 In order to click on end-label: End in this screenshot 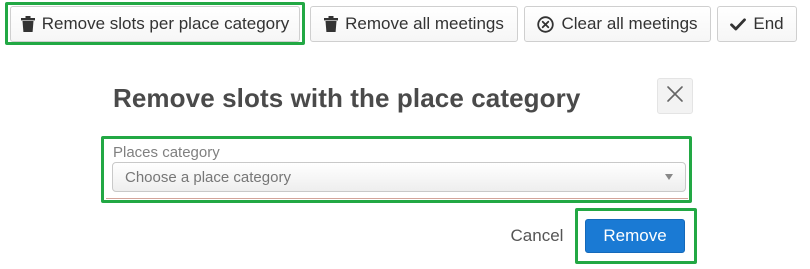, I will do `click(768, 23)`.